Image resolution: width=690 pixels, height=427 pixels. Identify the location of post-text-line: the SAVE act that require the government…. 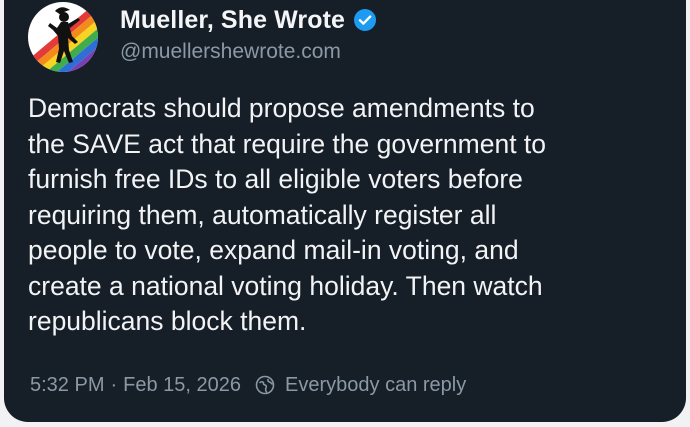
(287, 143).